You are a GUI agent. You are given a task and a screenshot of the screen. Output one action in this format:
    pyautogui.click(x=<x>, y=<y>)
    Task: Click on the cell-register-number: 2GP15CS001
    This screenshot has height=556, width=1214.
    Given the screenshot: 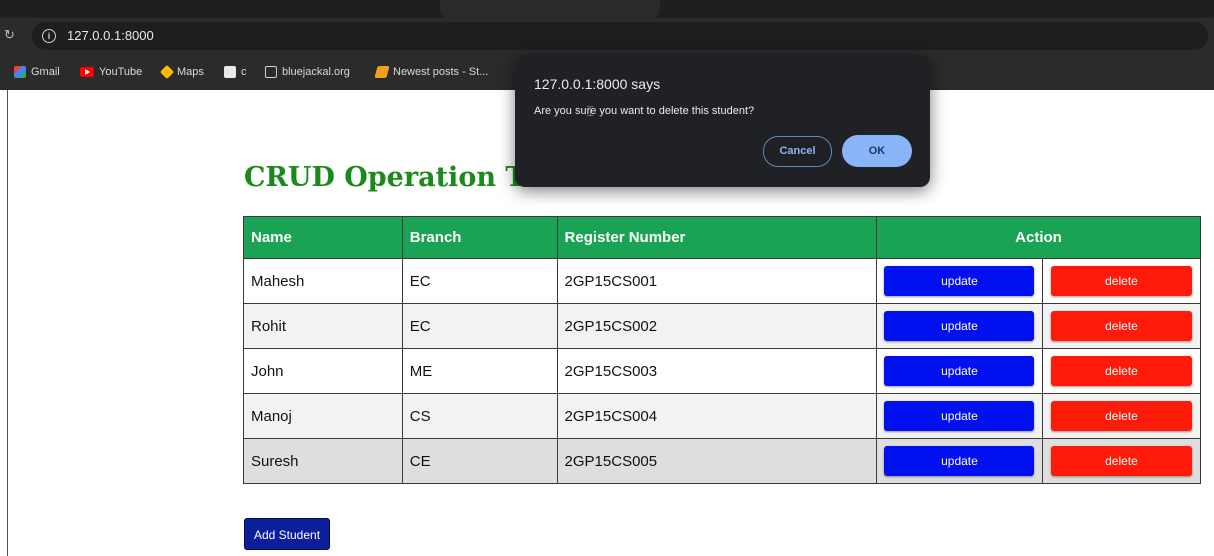 What is the action you would take?
    pyautogui.click(x=716, y=281)
    